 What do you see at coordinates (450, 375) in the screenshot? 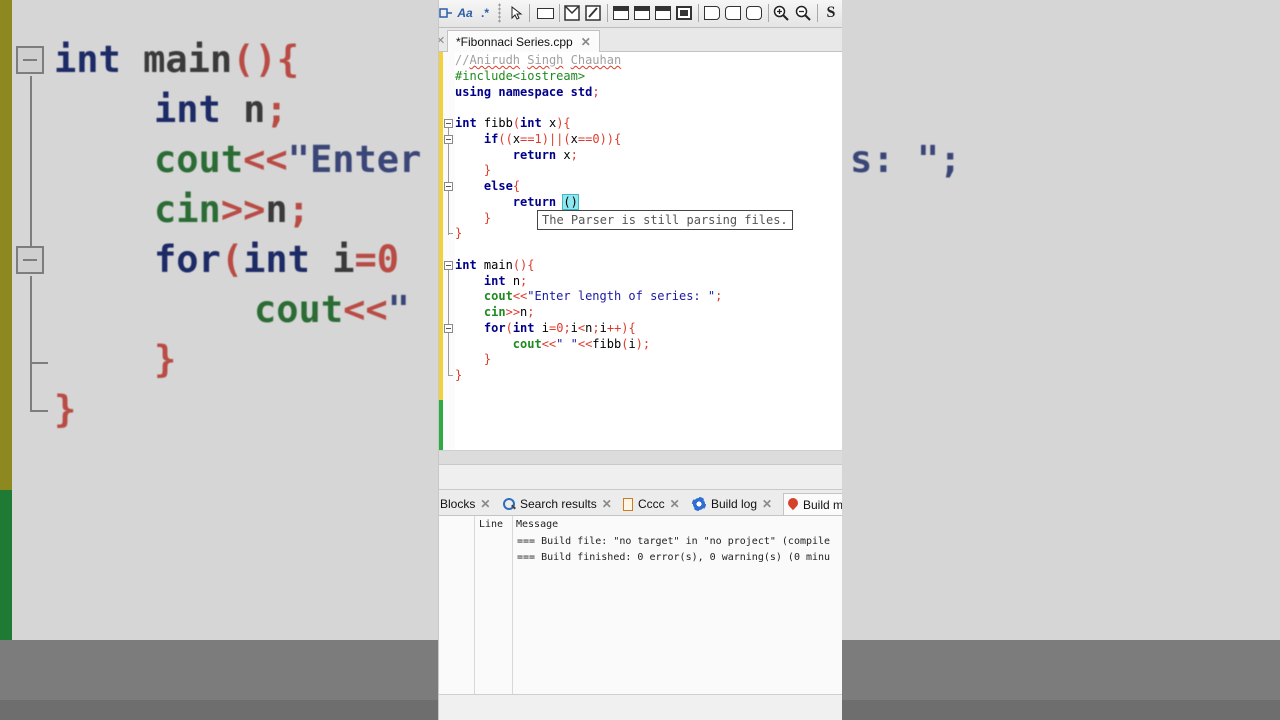
I see `fold-line` at bounding box center [450, 375].